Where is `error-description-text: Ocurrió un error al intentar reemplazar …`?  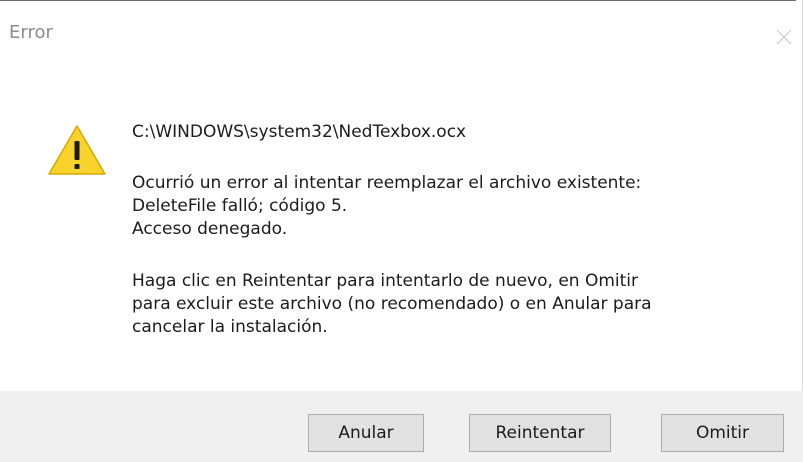 error-description-text: Ocurrió un error al intentar reemplazar … is located at coordinates (387, 183).